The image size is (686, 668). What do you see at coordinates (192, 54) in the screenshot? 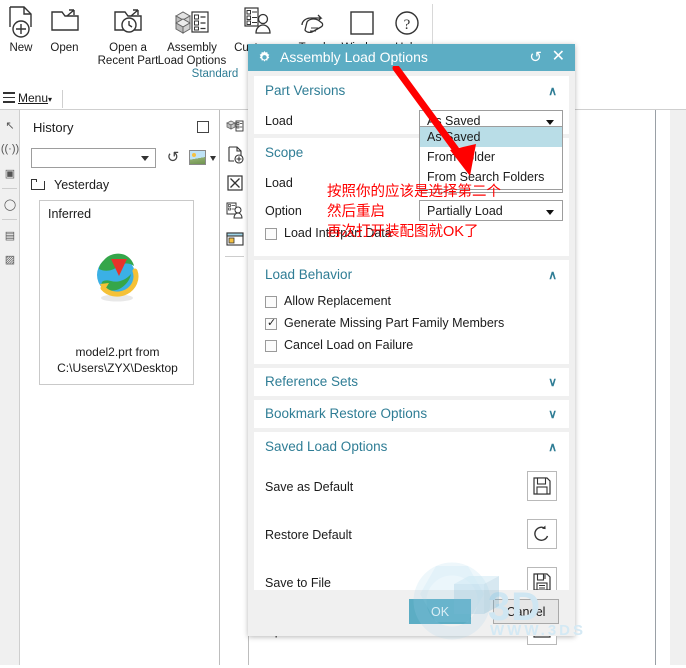
I see `ribbon-label-assembly-load-options: Assembly Load Options` at bounding box center [192, 54].